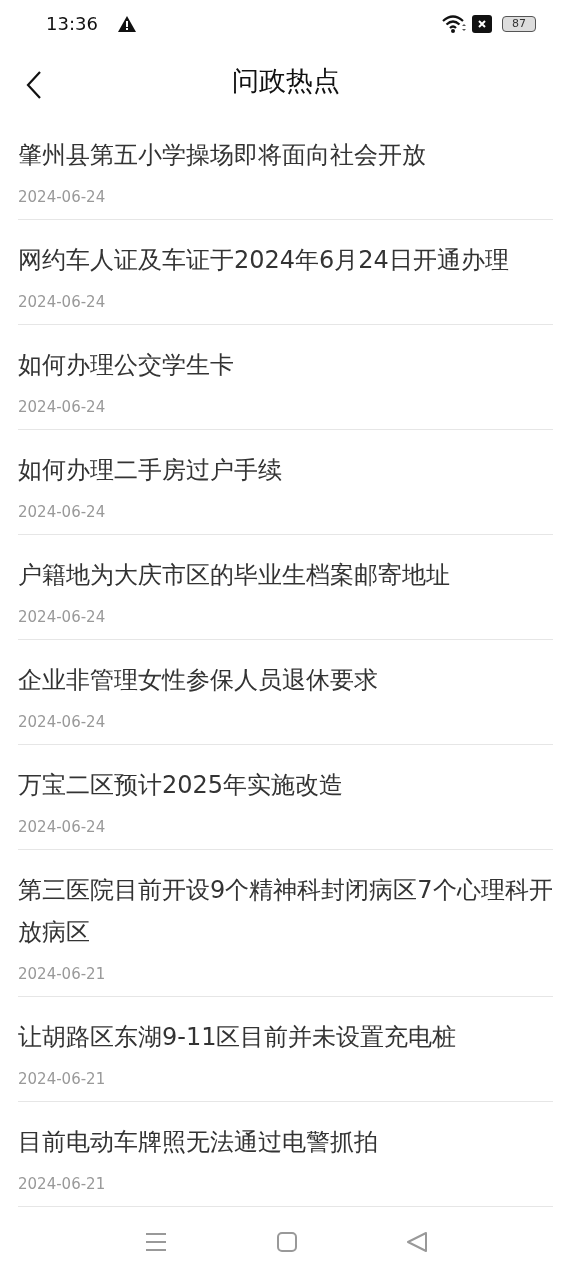 The height and width of the screenshot is (1280, 572). Describe the element at coordinates (156, 1241) in the screenshot. I see `menu-icon` at that location.